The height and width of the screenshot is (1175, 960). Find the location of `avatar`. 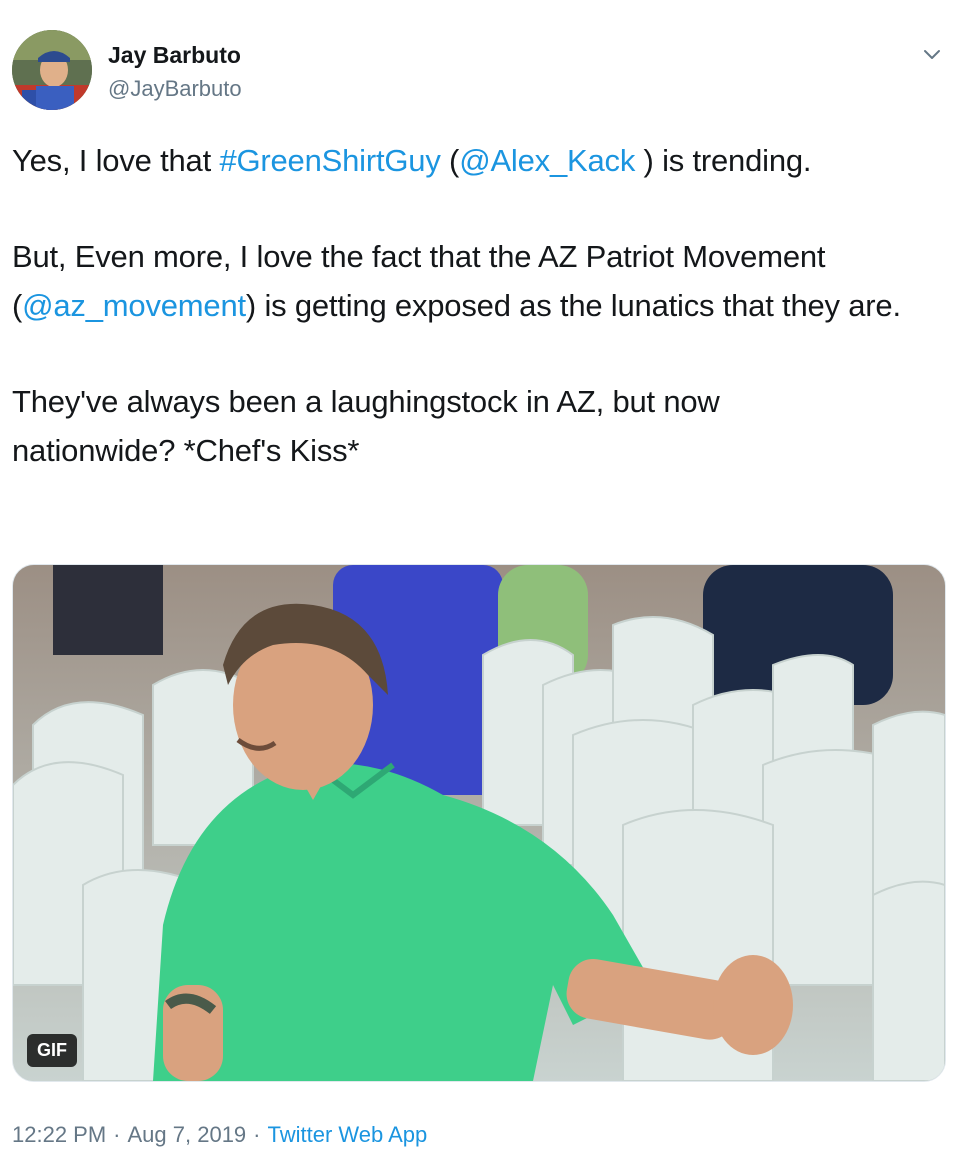

avatar is located at coordinates (52, 70).